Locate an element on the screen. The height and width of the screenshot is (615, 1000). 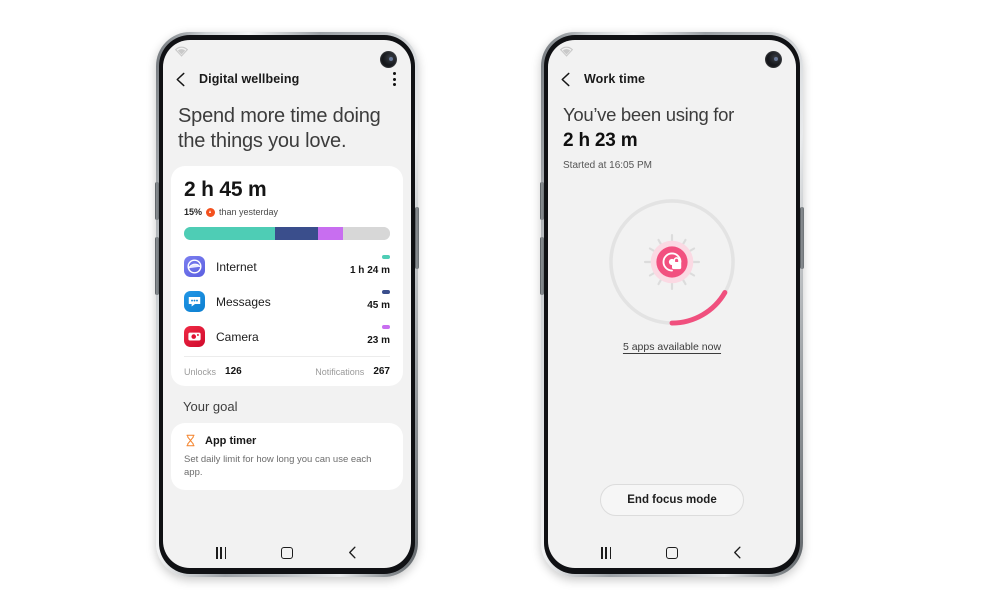
session-start-time: Started at 16:05 PM is located at coordinates (607, 165).